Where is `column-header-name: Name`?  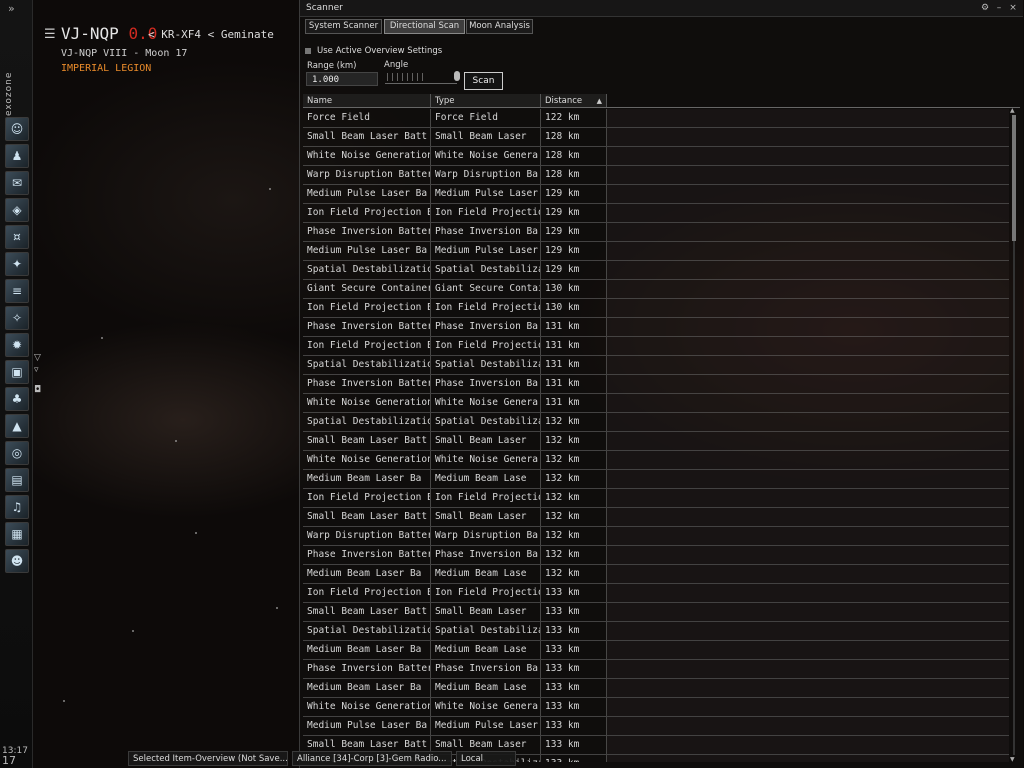
column-header-name: Name is located at coordinates (367, 100).